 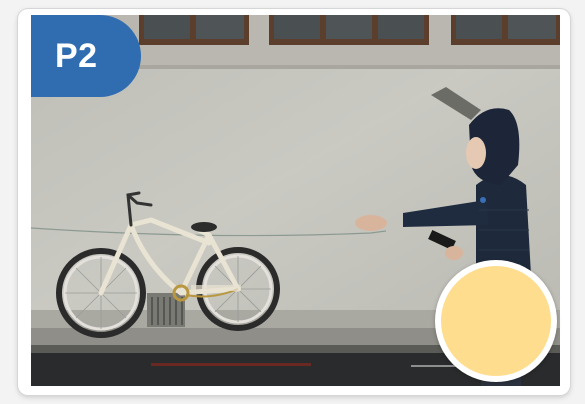 I want to click on answer-circle-fill, so click(x=496, y=321).